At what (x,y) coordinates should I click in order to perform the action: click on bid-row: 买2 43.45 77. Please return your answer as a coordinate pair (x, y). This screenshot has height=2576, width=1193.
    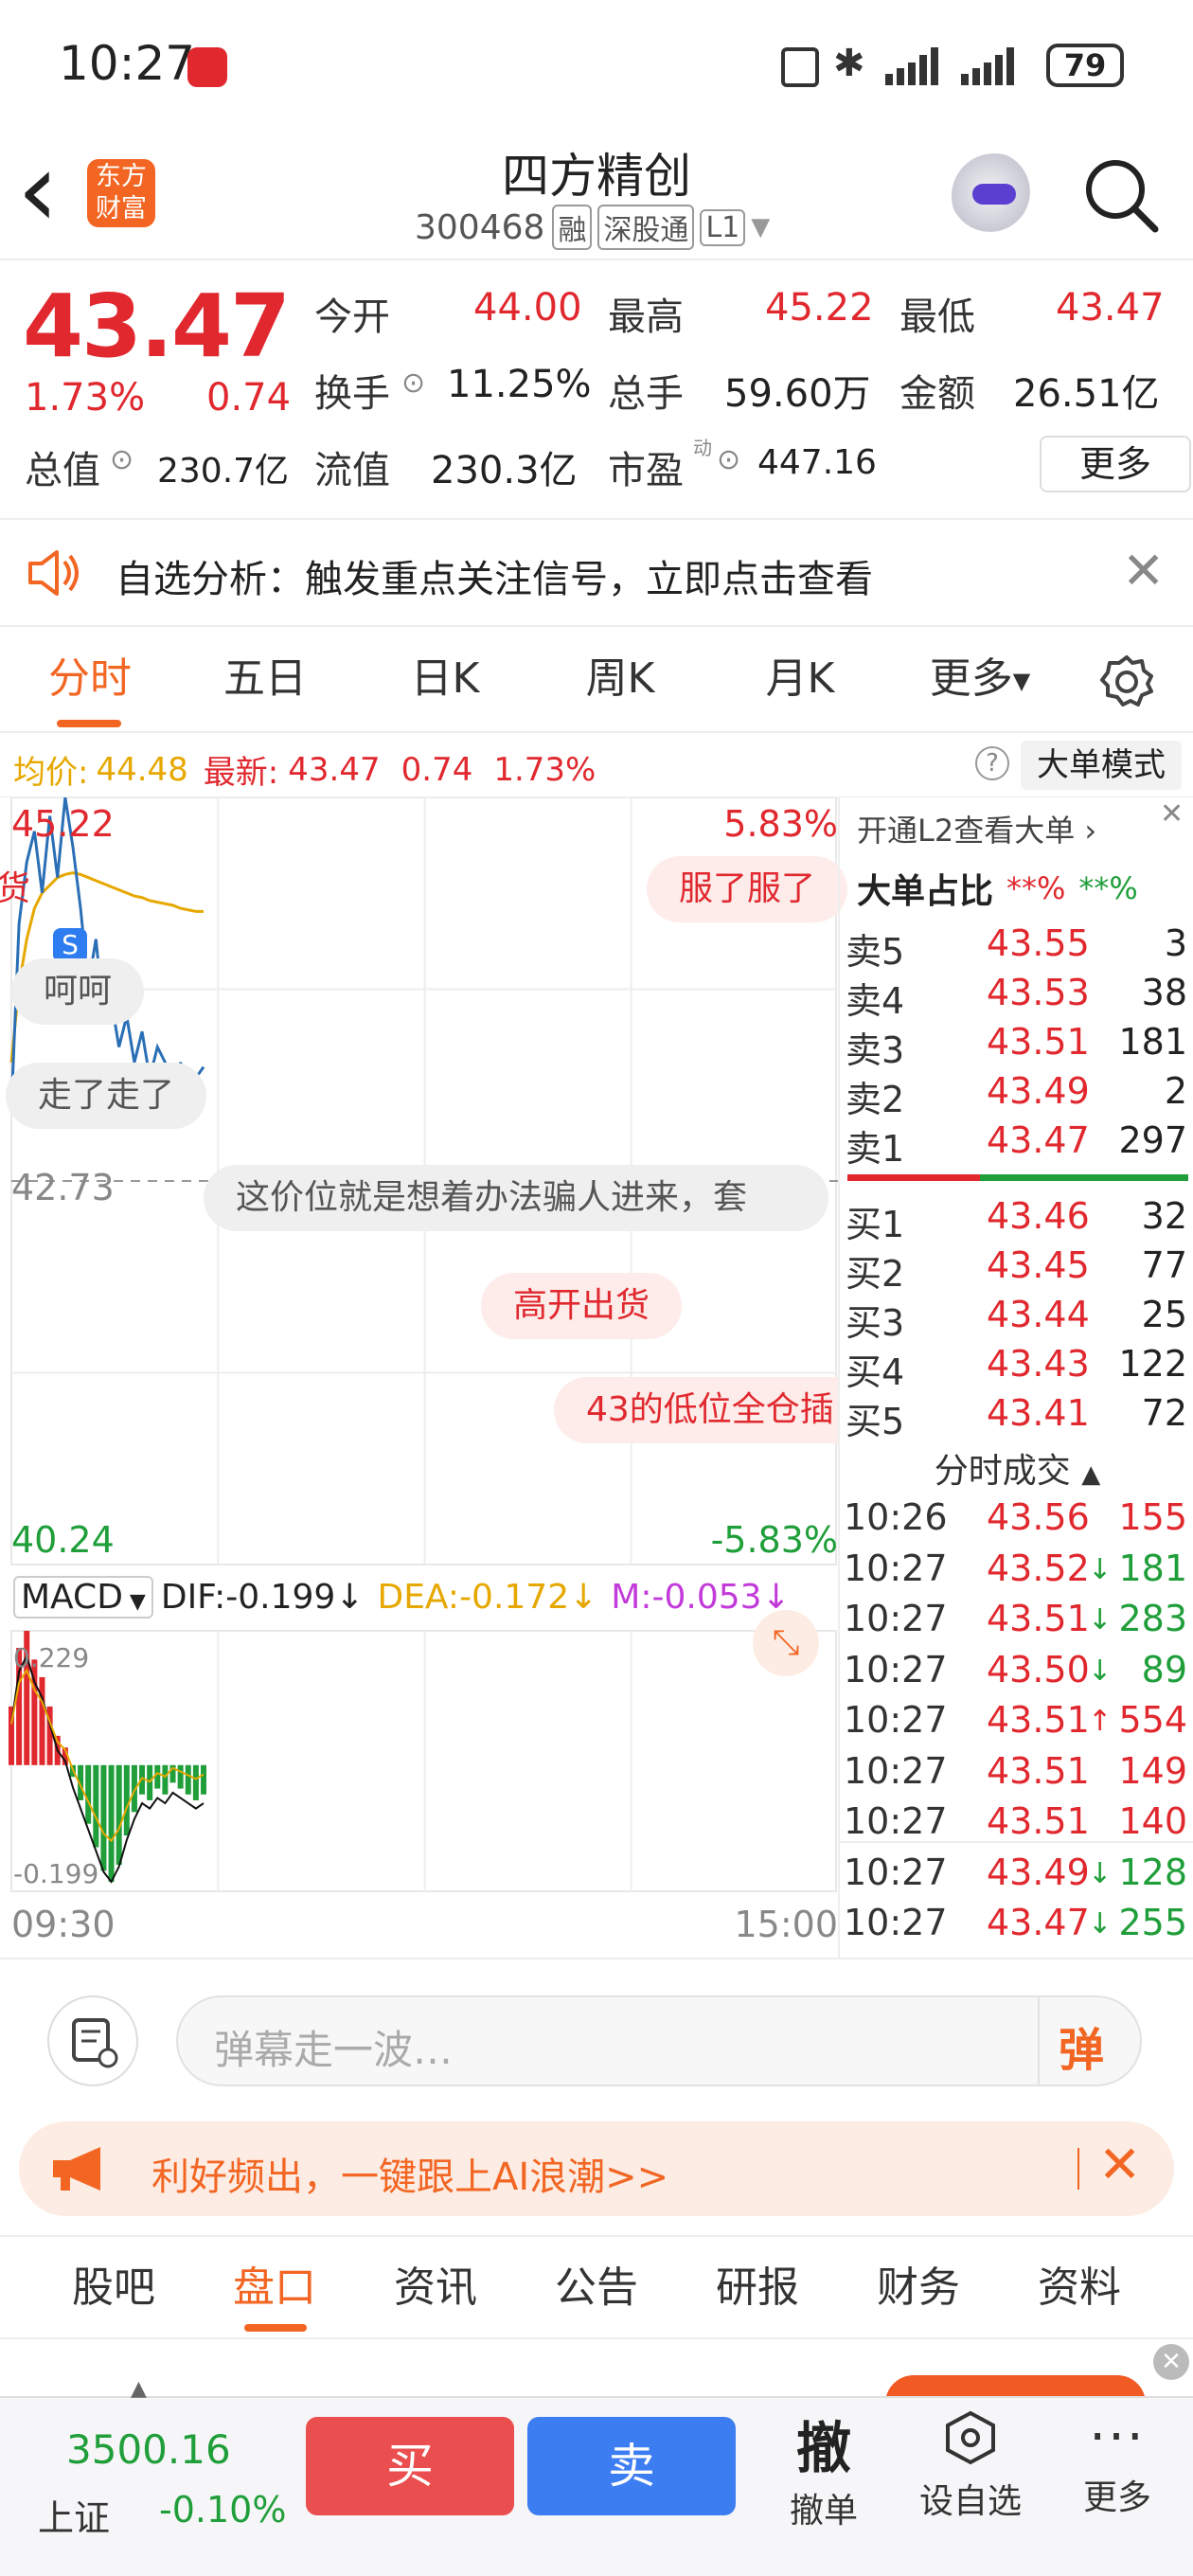
    Looking at the image, I should click on (1016, 1269).